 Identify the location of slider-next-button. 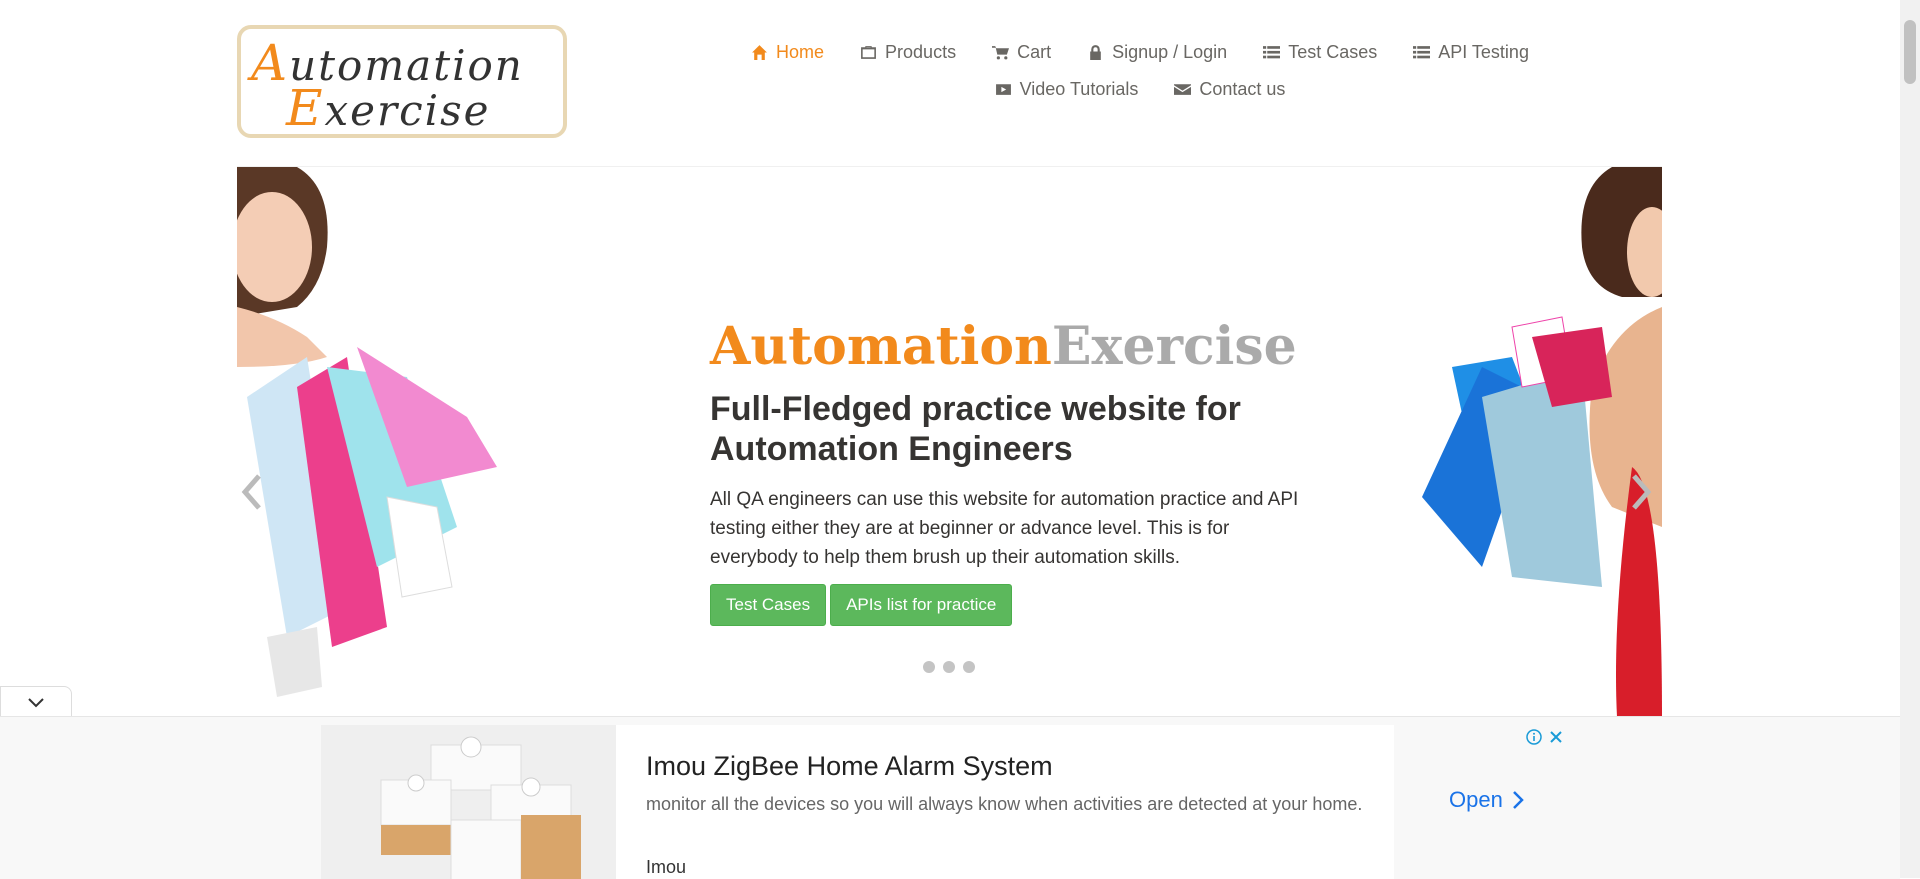
(1641, 492).